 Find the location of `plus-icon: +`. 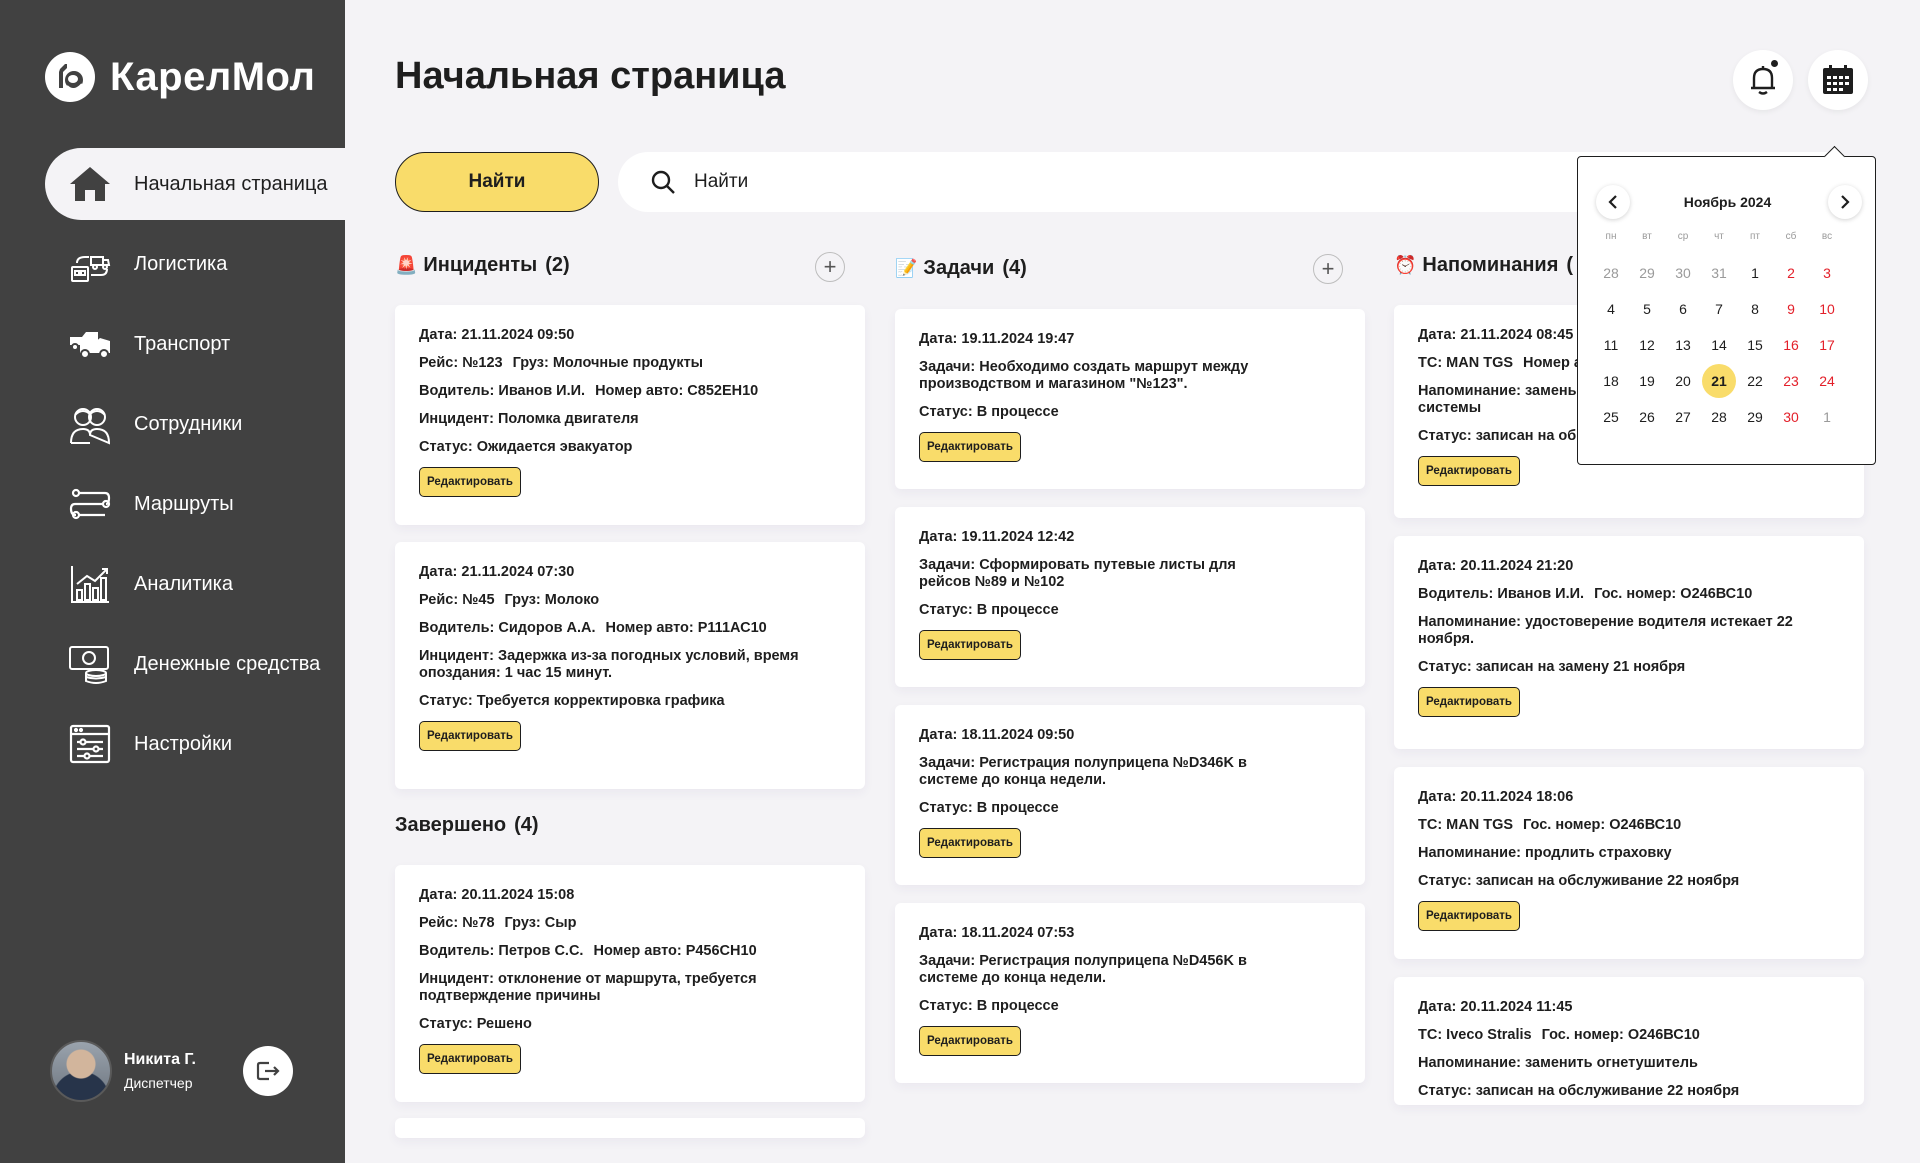

plus-icon: + is located at coordinates (1328, 268).